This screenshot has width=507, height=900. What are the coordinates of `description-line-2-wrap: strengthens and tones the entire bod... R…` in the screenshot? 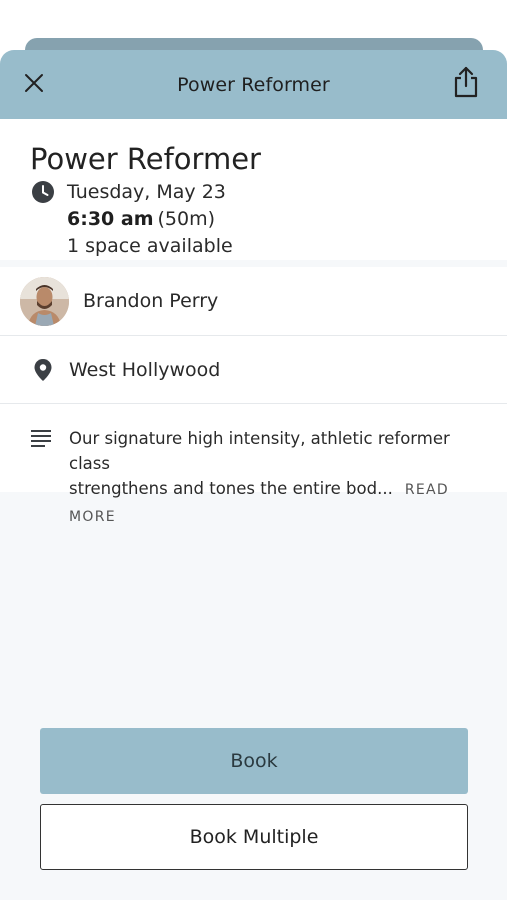 It's located at (278, 503).